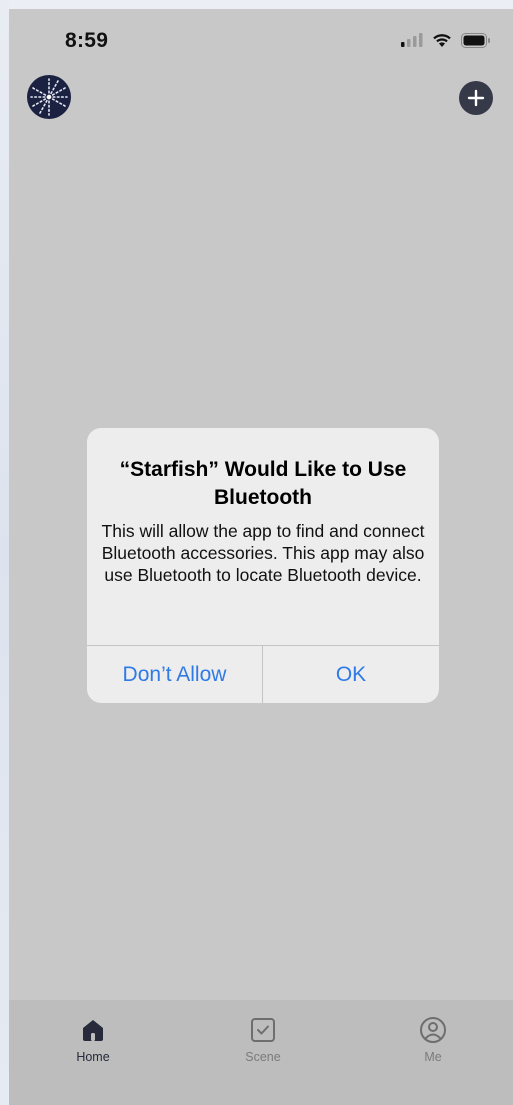 This screenshot has width=513, height=1105. Describe the element at coordinates (351, 674) in the screenshot. I see `ok-button: OK` at that location.